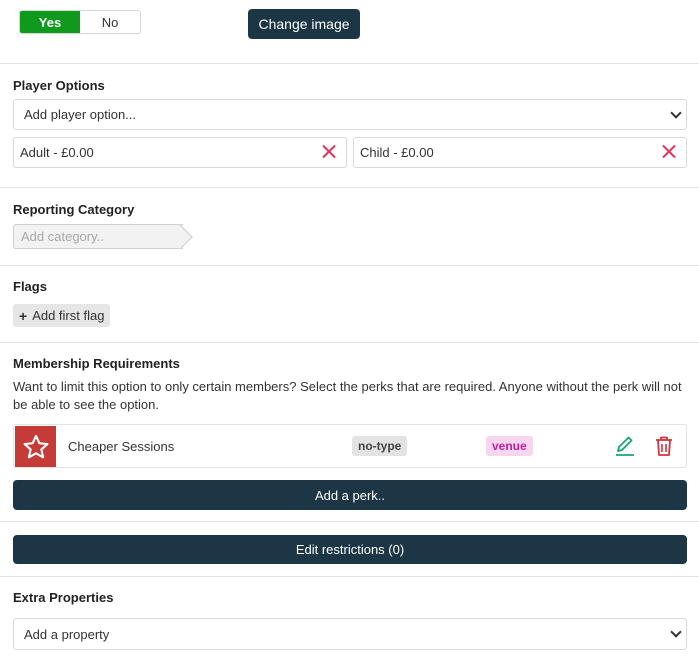 Image resolution: width=699 pixels, height=670 pixels. I want to click on image-toggle-section: Yes No Change image, so click(349, 32).